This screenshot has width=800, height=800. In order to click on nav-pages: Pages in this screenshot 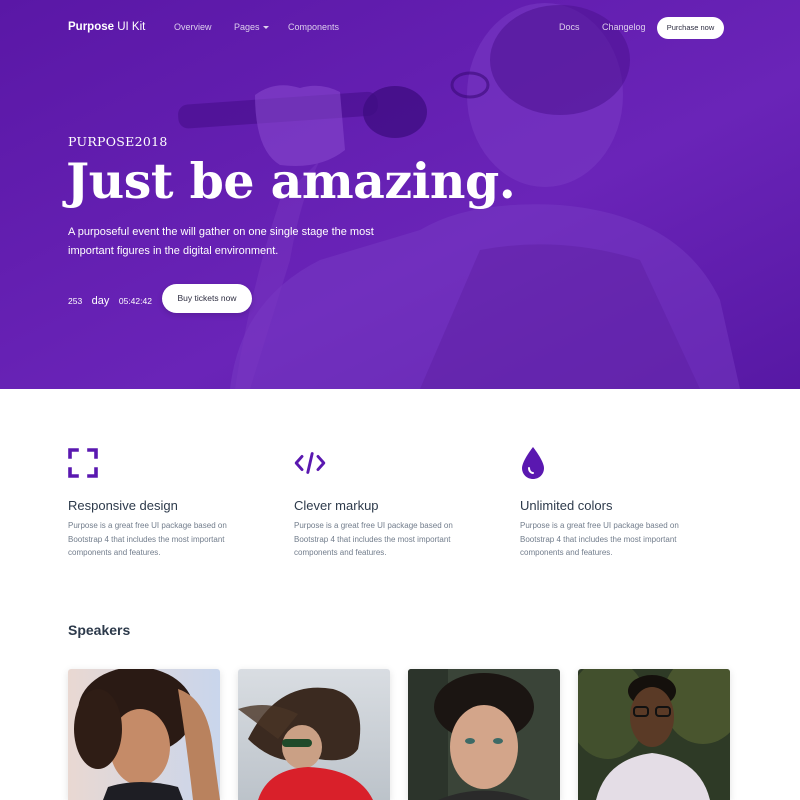, I will do `click(251, 27)`.